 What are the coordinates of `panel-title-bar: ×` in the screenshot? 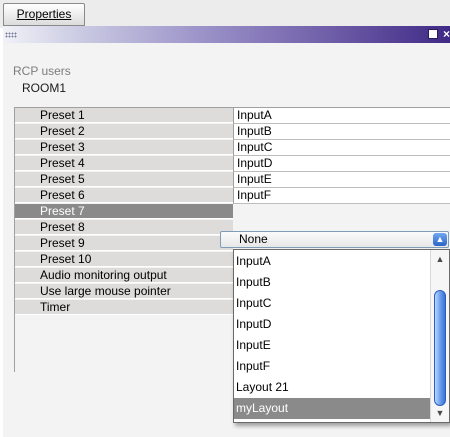 It's located at (226, 34).